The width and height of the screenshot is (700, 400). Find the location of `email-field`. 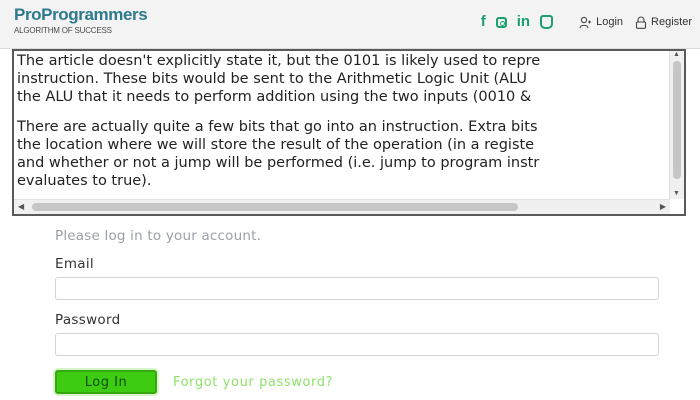

email-field is located at coordinates (357, 288).